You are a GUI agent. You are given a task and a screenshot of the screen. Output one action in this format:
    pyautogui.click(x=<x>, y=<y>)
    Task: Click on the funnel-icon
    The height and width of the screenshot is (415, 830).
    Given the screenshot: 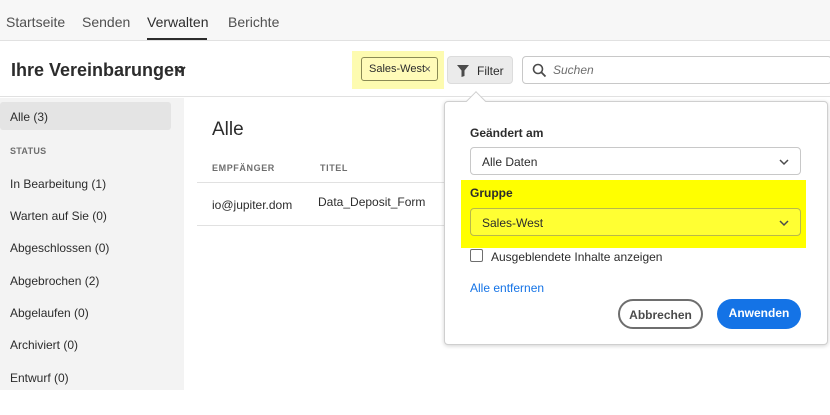 What is the action you would take?
    pyautogui.click(x=463, y=71)
    